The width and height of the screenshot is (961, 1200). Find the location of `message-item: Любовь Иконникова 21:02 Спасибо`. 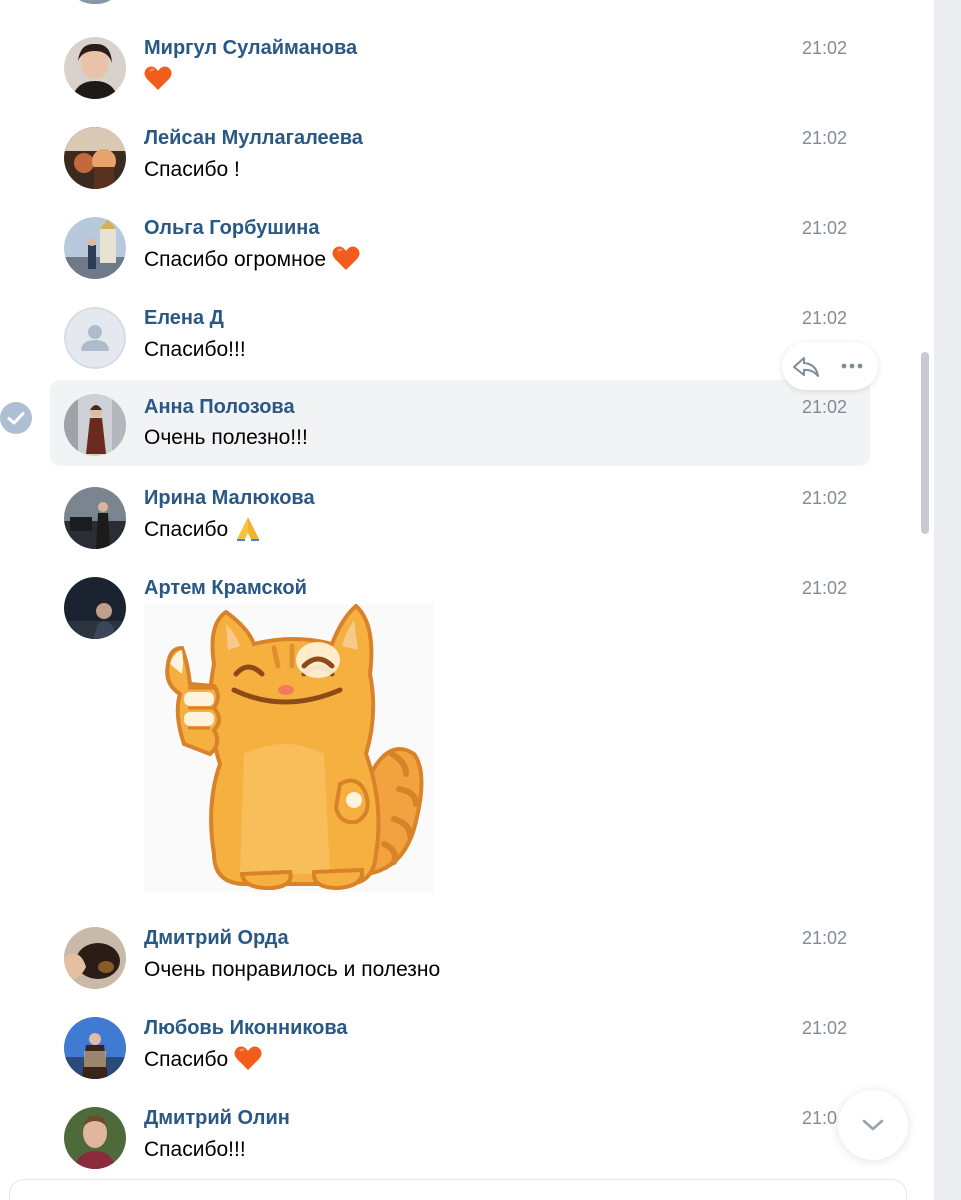

message-item: Любовь Иконникова 21:02 Спасибо is located at coordinates (460, 1051).